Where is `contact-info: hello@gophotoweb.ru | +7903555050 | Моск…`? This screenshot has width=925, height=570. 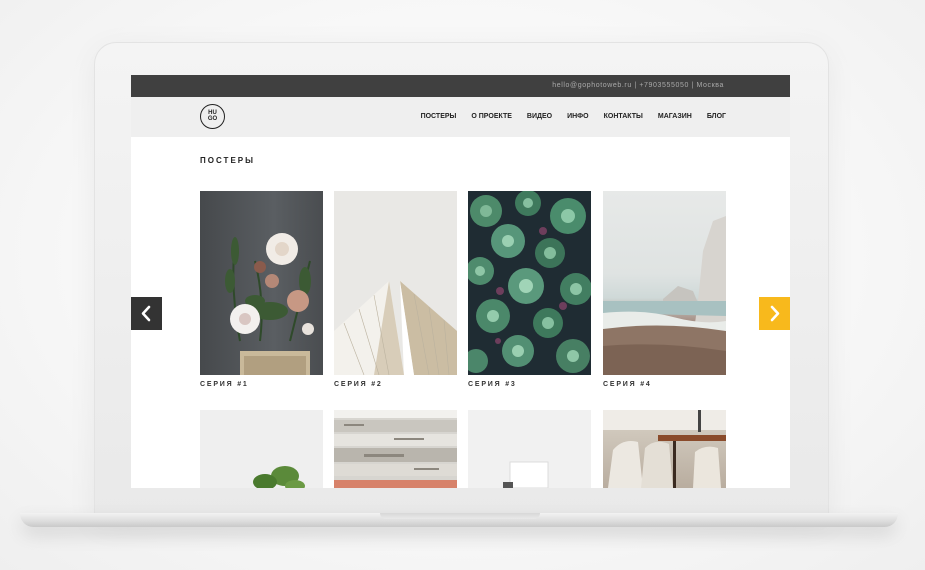
contact-info: hello@gophotoweb.ru | +7903555050 | Моск… is located at coordinates (638, 85).